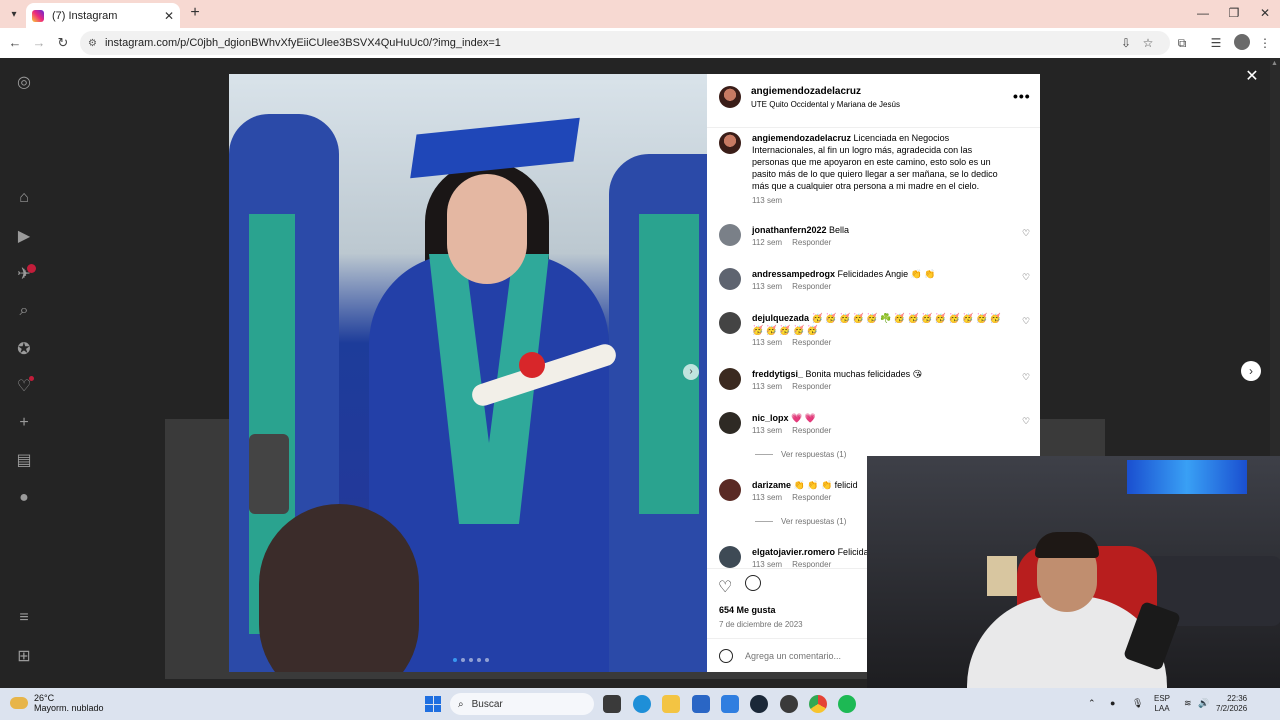  I want to click on webcam-overlay, so click(1073, 572).